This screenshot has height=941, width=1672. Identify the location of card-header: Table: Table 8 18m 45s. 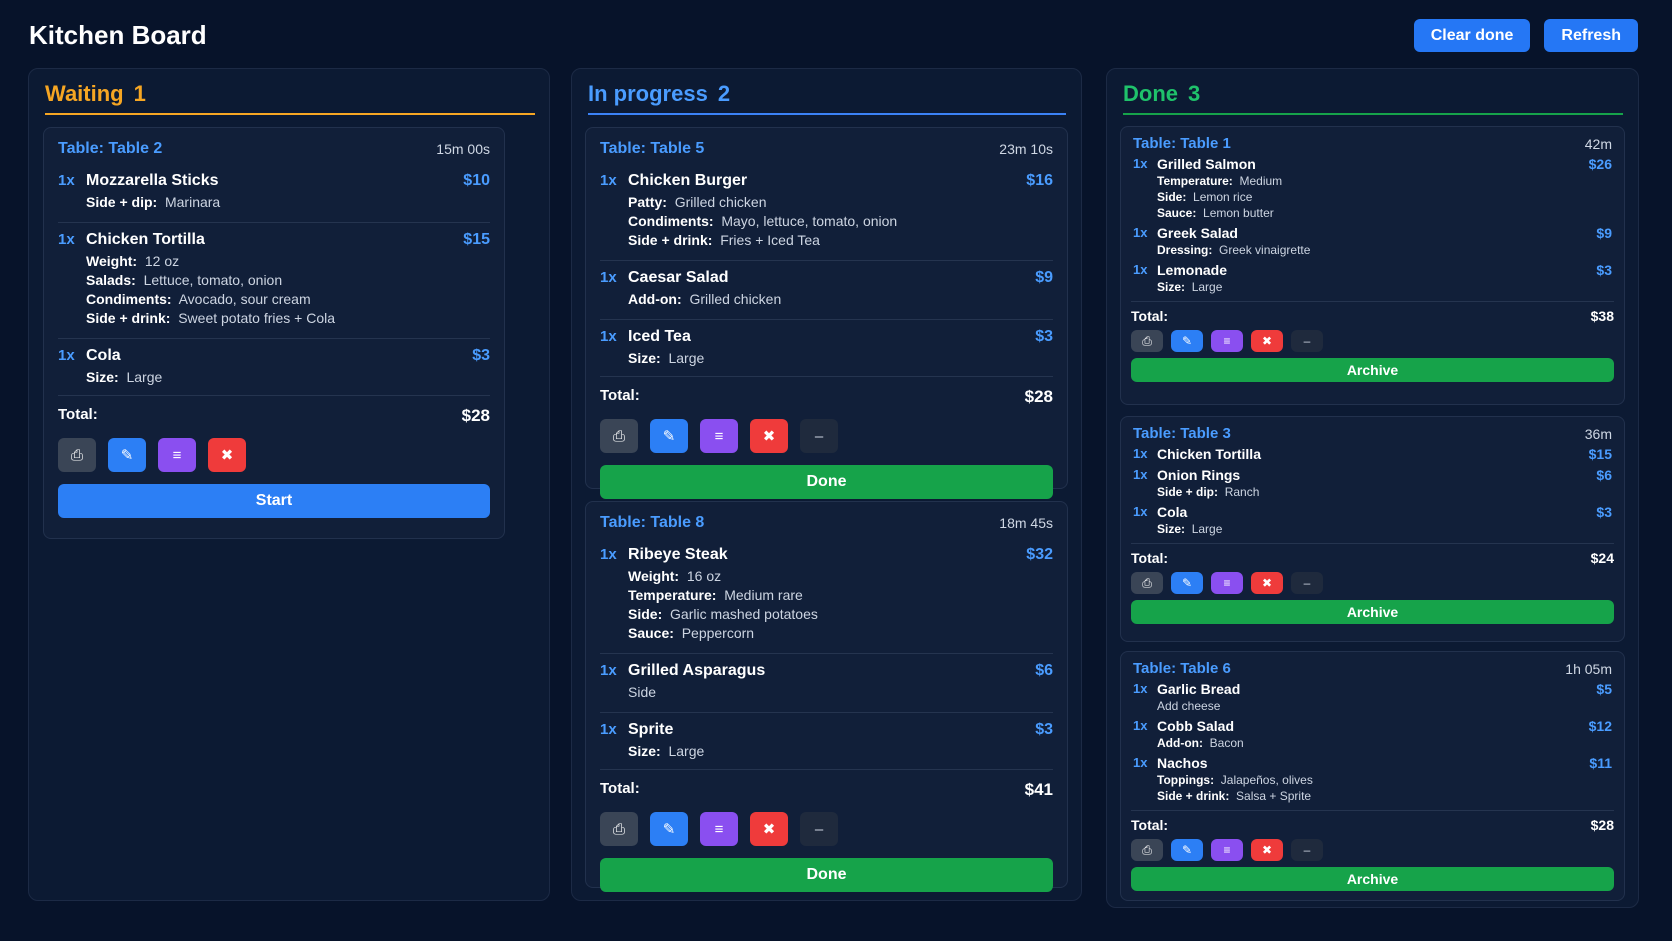
(826, 517).